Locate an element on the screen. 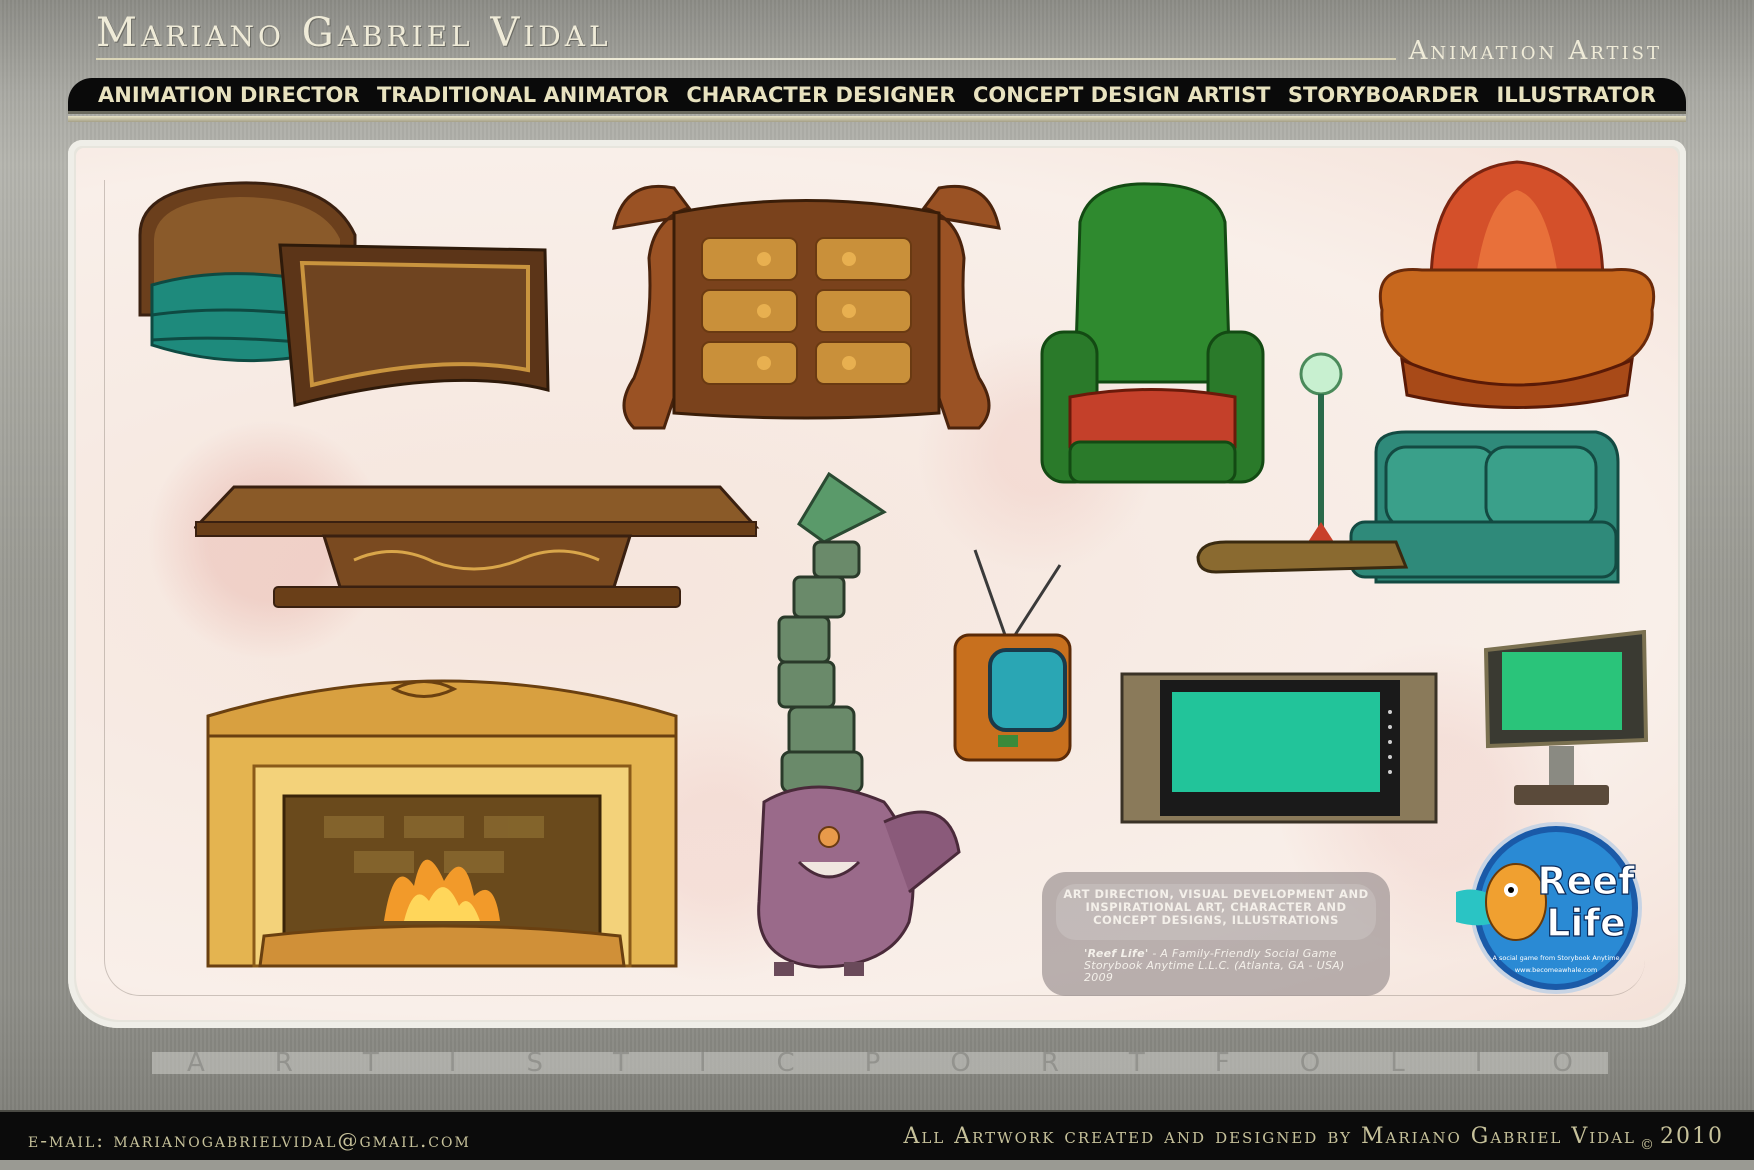 The height and width of the screenshot is (1170, 1754). nav-traditional-animator: TRADITIONAL ANIMATOR is located at coordinates (523, 95).